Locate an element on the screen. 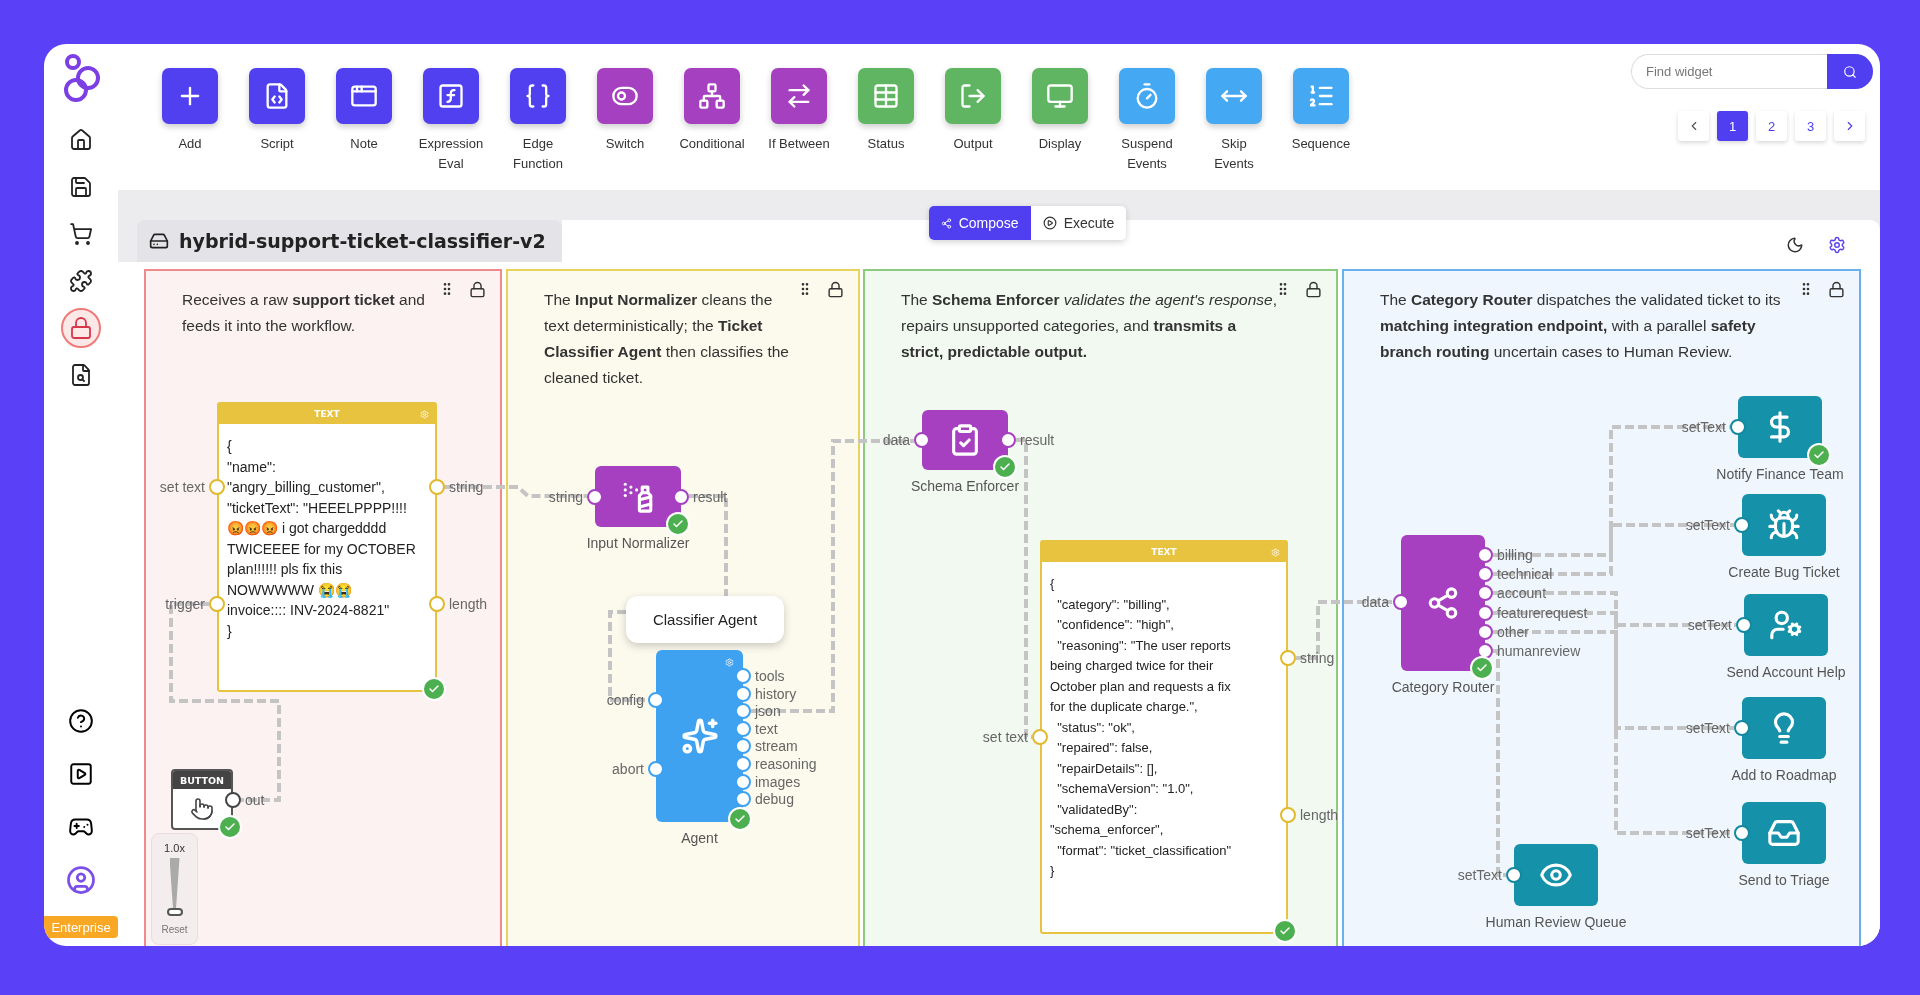 The image size is (1920, 995). page-button: 2 is located at coordinates (1771, 126).